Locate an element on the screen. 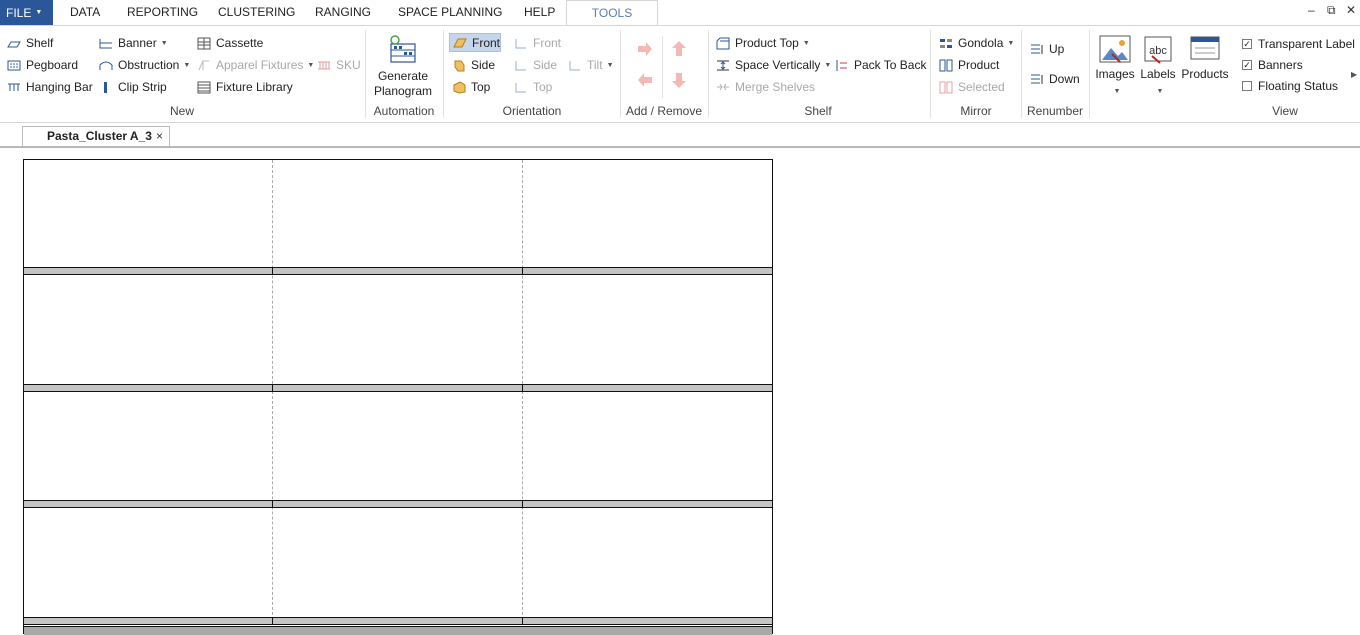 The height and width of the screenshot is (635, 1360). ribbon-scroll-right-icon: ▶ is located at coordinates (1354, 74).